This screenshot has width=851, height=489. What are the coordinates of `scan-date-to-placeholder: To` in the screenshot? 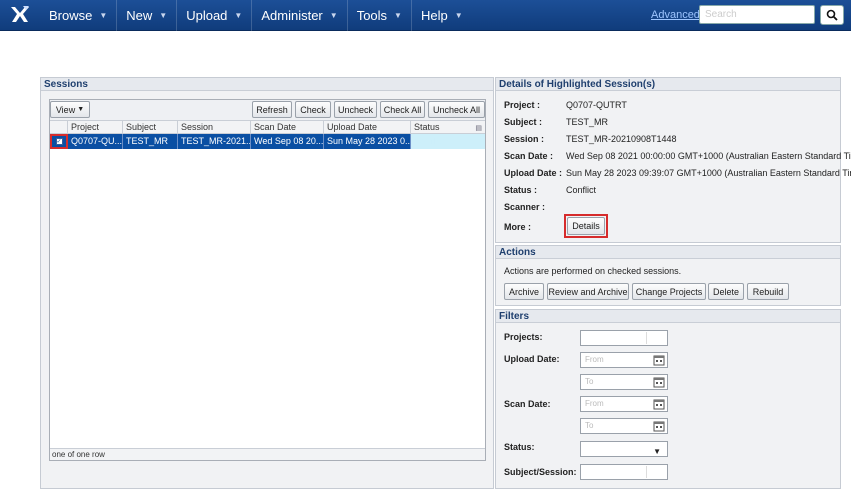 It's located at (589, 425).